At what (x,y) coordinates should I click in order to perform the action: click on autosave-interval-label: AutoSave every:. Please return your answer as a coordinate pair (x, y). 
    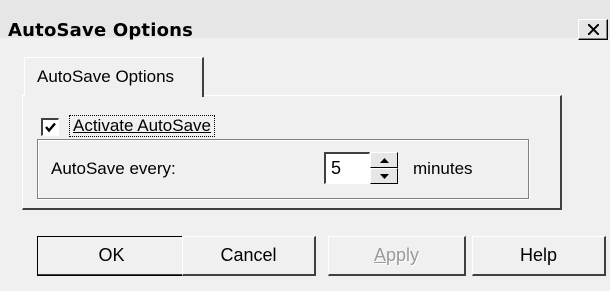
    Looking at the image, I should click on (113, 168).